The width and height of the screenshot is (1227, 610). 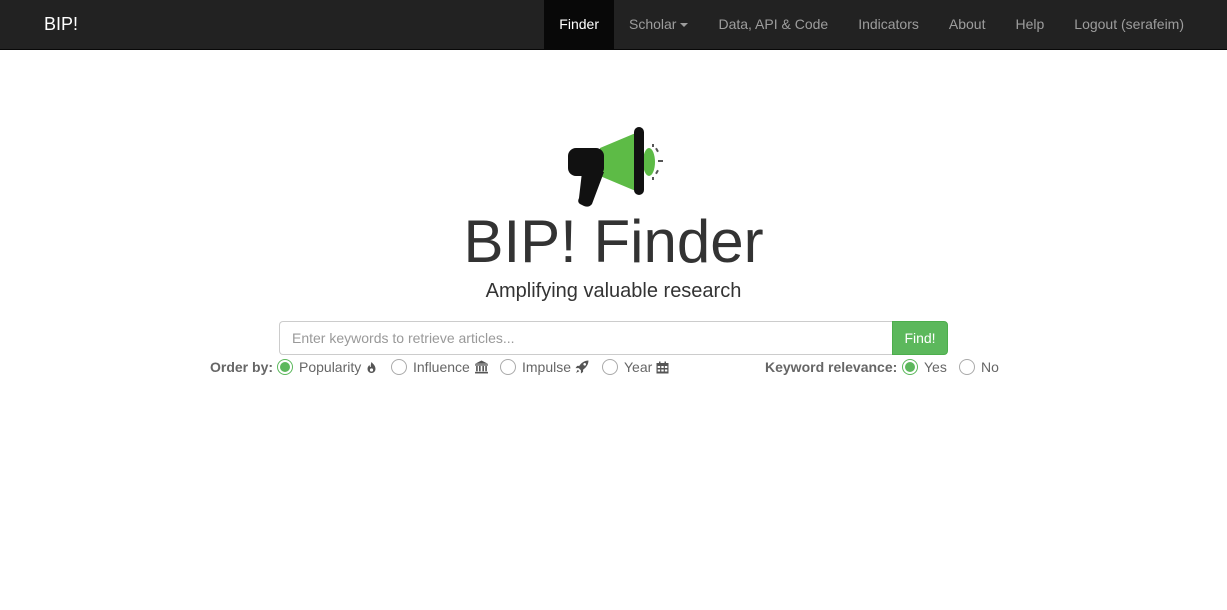 I want to click on megaphone-icon, so click(x=615, y=167).